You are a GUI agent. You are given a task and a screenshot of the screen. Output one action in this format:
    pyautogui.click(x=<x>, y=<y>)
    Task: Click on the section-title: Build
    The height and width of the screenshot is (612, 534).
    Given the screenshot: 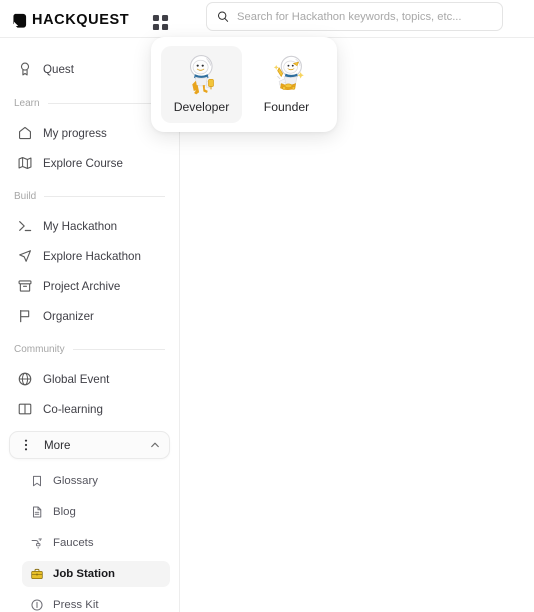 What is the action you would take?
    pyautogui.click(x=25, y=196)
    